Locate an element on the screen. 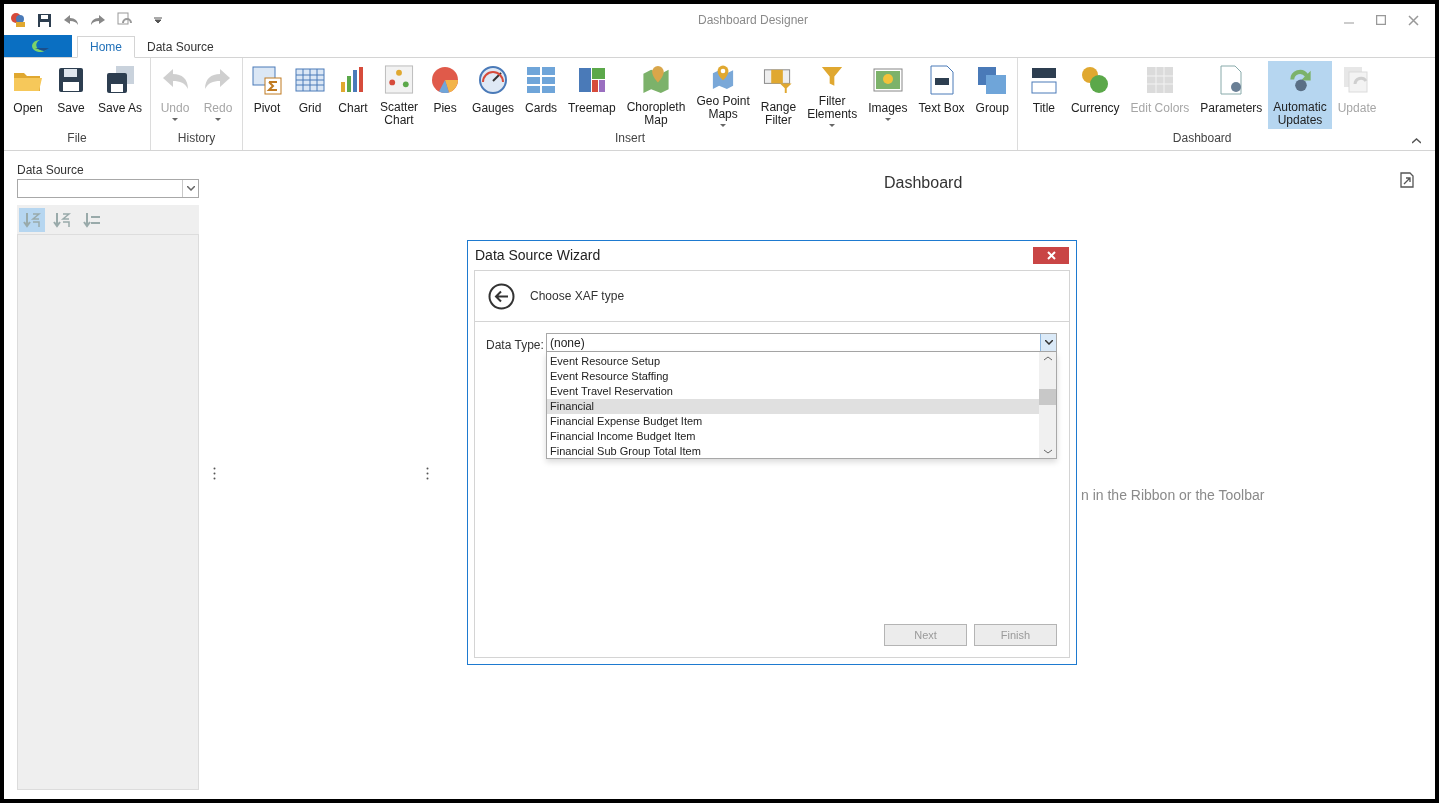 This screenshot has width=1439, height=803. ribbon-button: Chart is located at coordinates (353, 95).